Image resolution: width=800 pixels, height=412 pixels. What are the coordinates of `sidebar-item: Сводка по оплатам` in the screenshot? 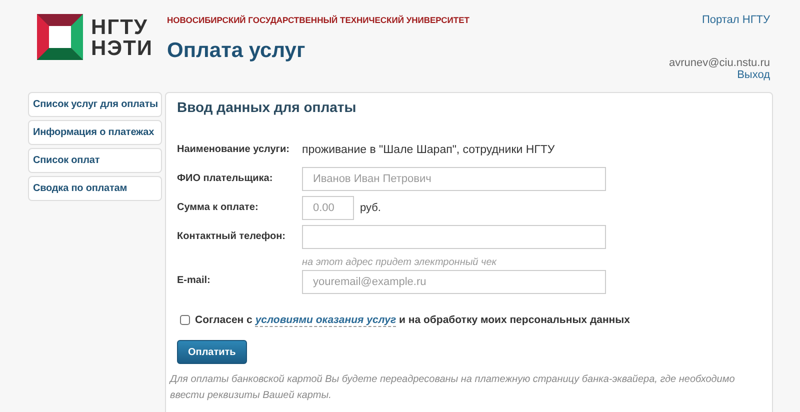 It's located at (95, 188).